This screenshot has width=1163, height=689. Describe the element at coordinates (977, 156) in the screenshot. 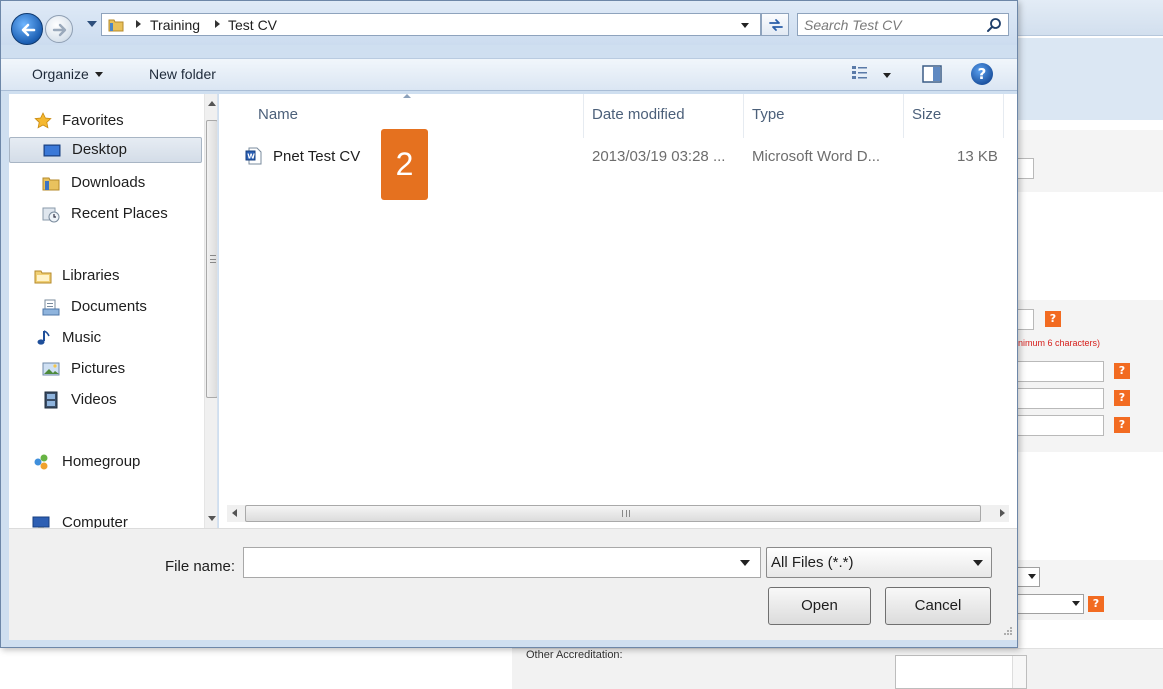

I see `file-size: 13 KB` at that location.